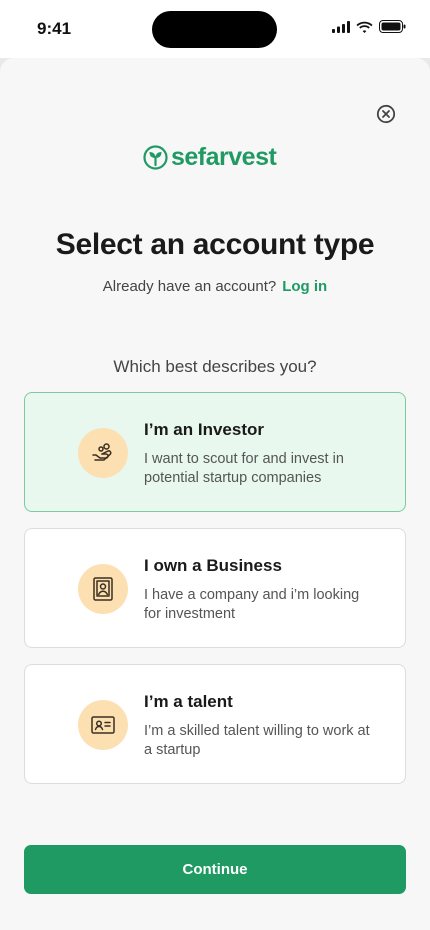 The width and height of the screenshot is (430, 930). I want to click on portrait-icon, so click(103, 589).